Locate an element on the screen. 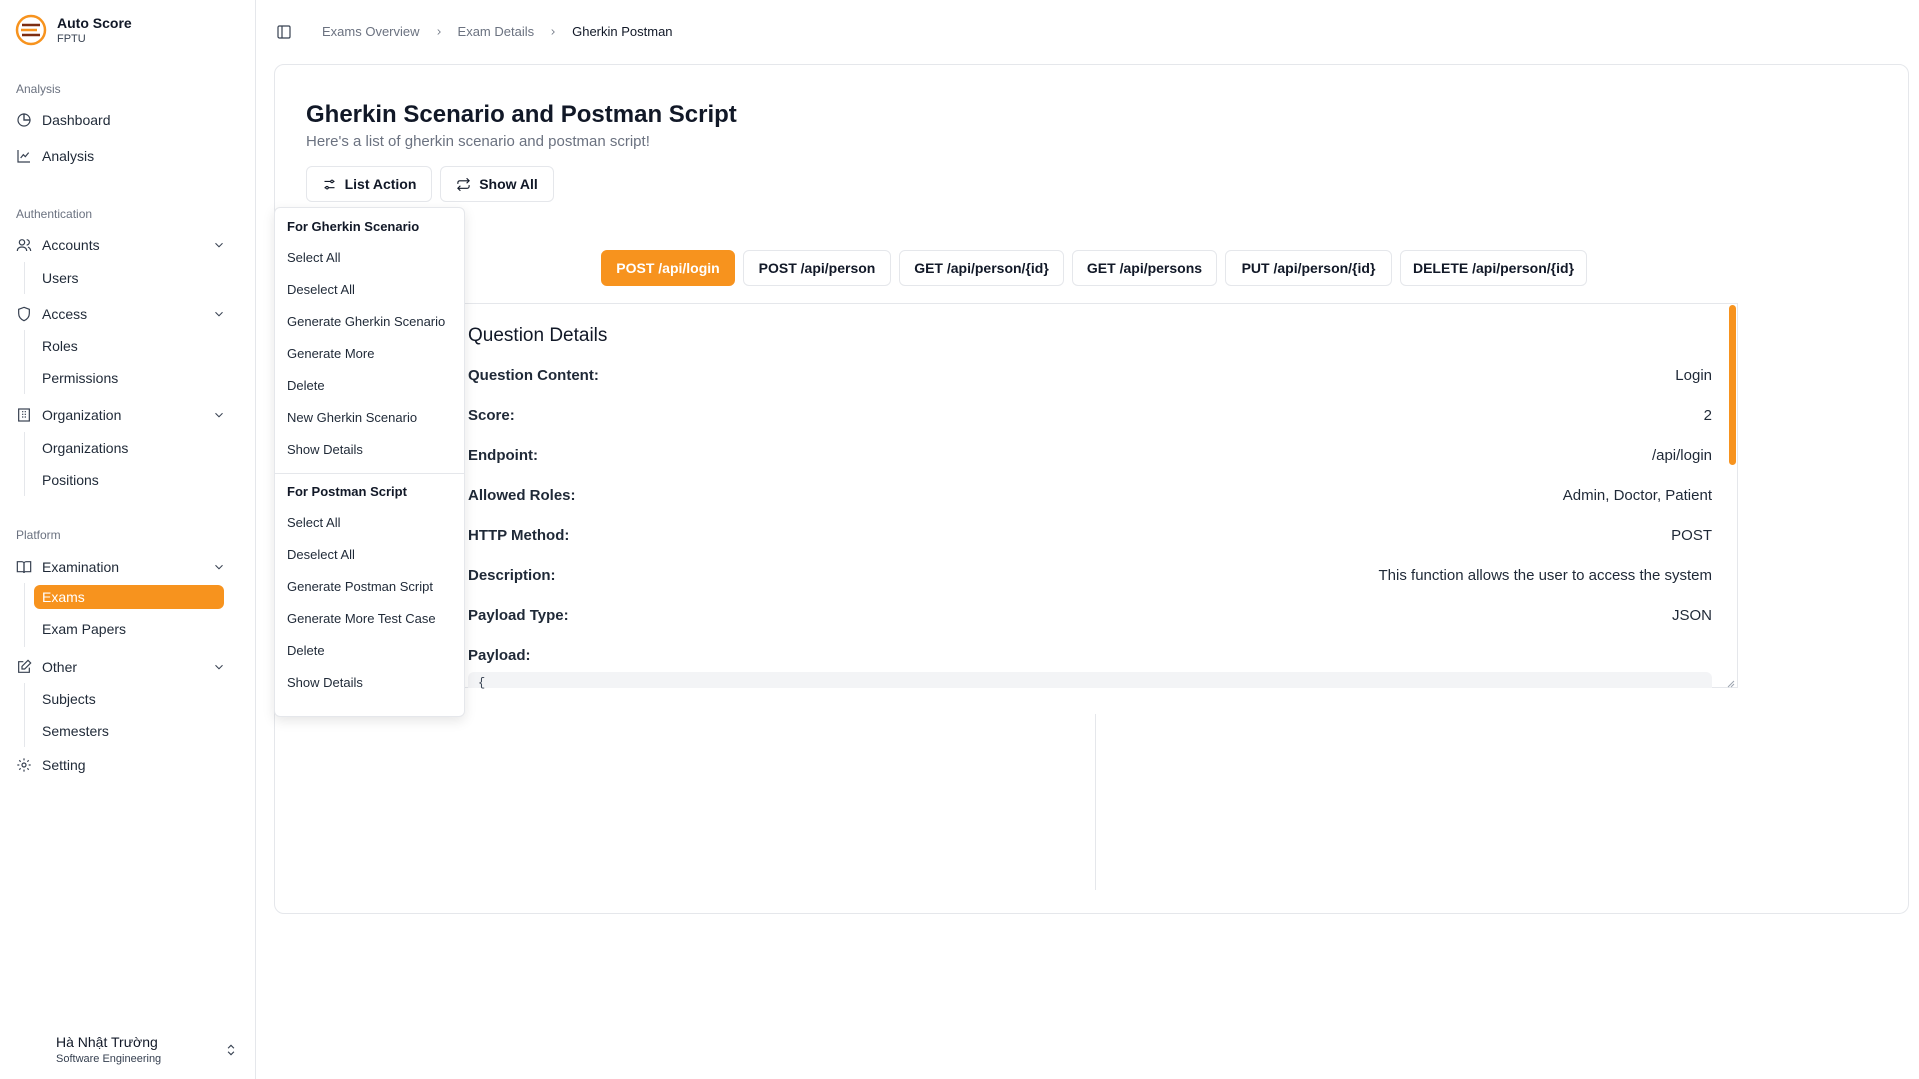  sidebar-item-access: Access is located at coordinates (128, 314).